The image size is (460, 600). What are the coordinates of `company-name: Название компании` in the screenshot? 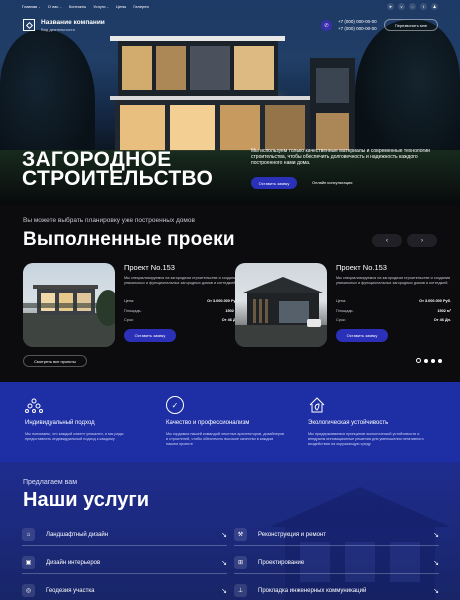 It's located at (73, 22).